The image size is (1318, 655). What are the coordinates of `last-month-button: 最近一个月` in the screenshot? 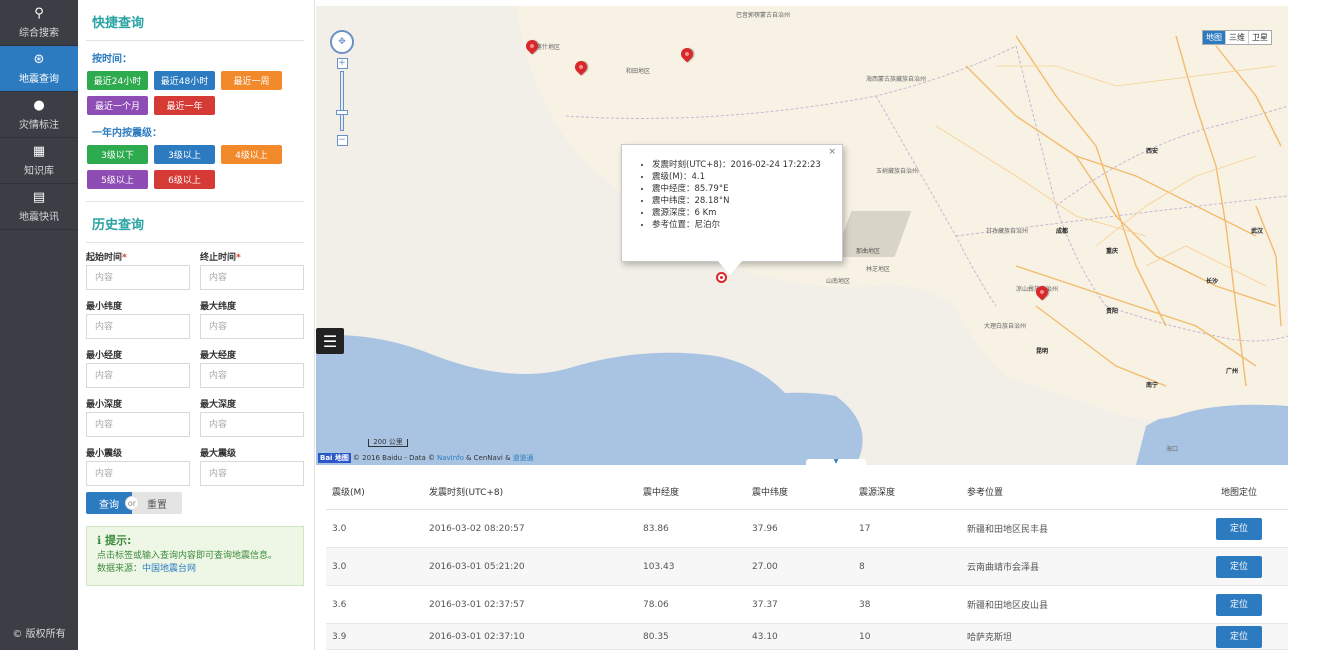 It's located at (117, 105).